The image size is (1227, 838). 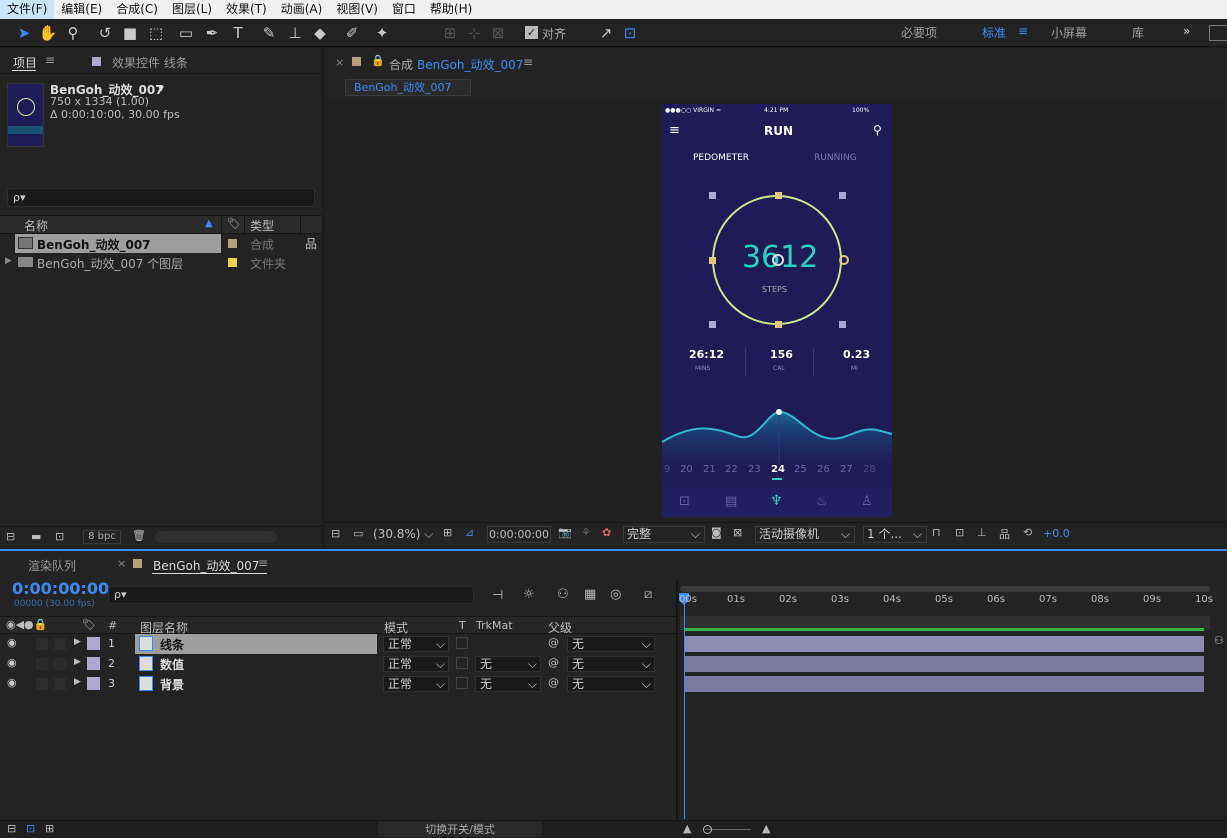 I want to click on current-time-indicator, so click(x=684, y=706).